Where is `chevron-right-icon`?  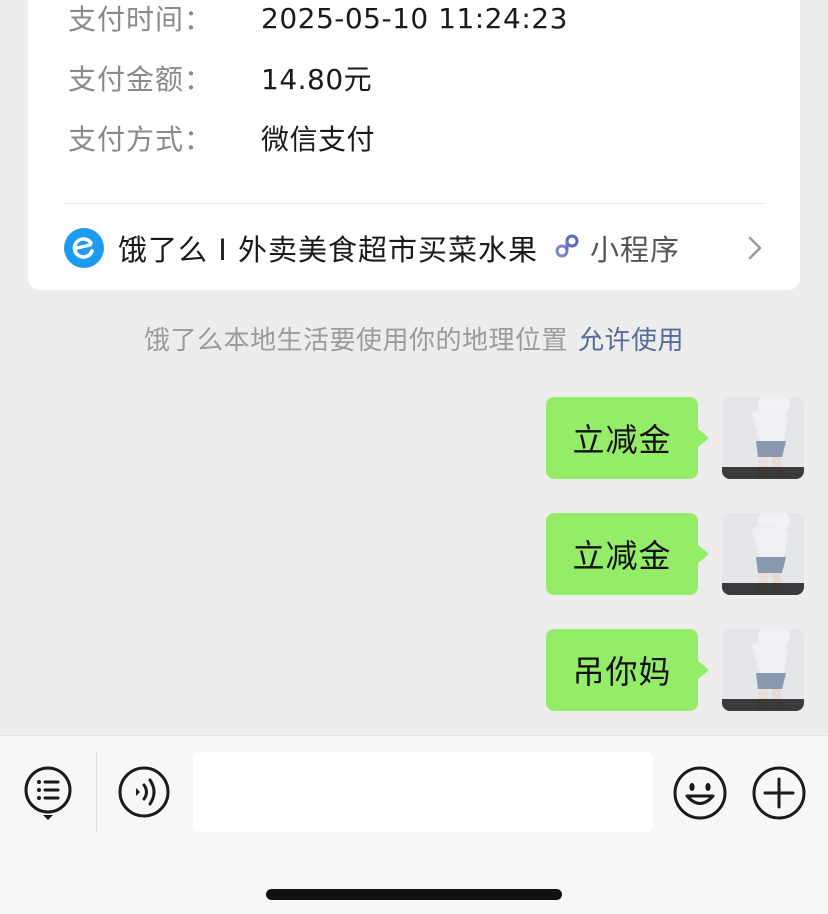 chevron-right-icon is located at coordinates (755, 248).